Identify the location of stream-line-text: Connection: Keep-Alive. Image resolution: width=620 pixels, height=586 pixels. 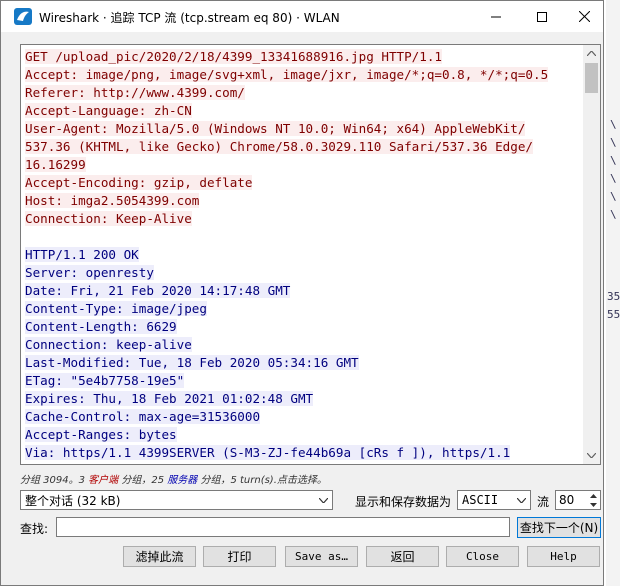
(108, 218).